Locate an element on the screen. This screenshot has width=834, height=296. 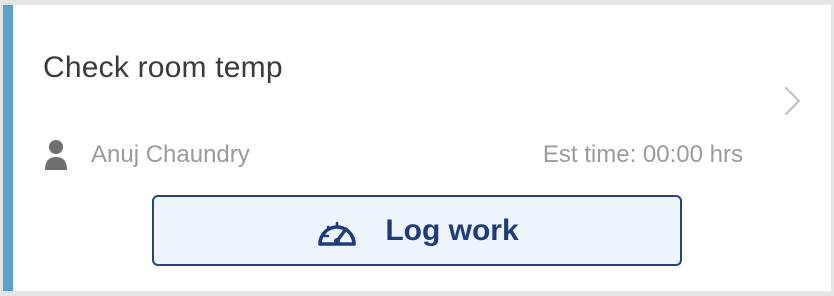
log-work-label: Log work is located at coordinates (452, 230).